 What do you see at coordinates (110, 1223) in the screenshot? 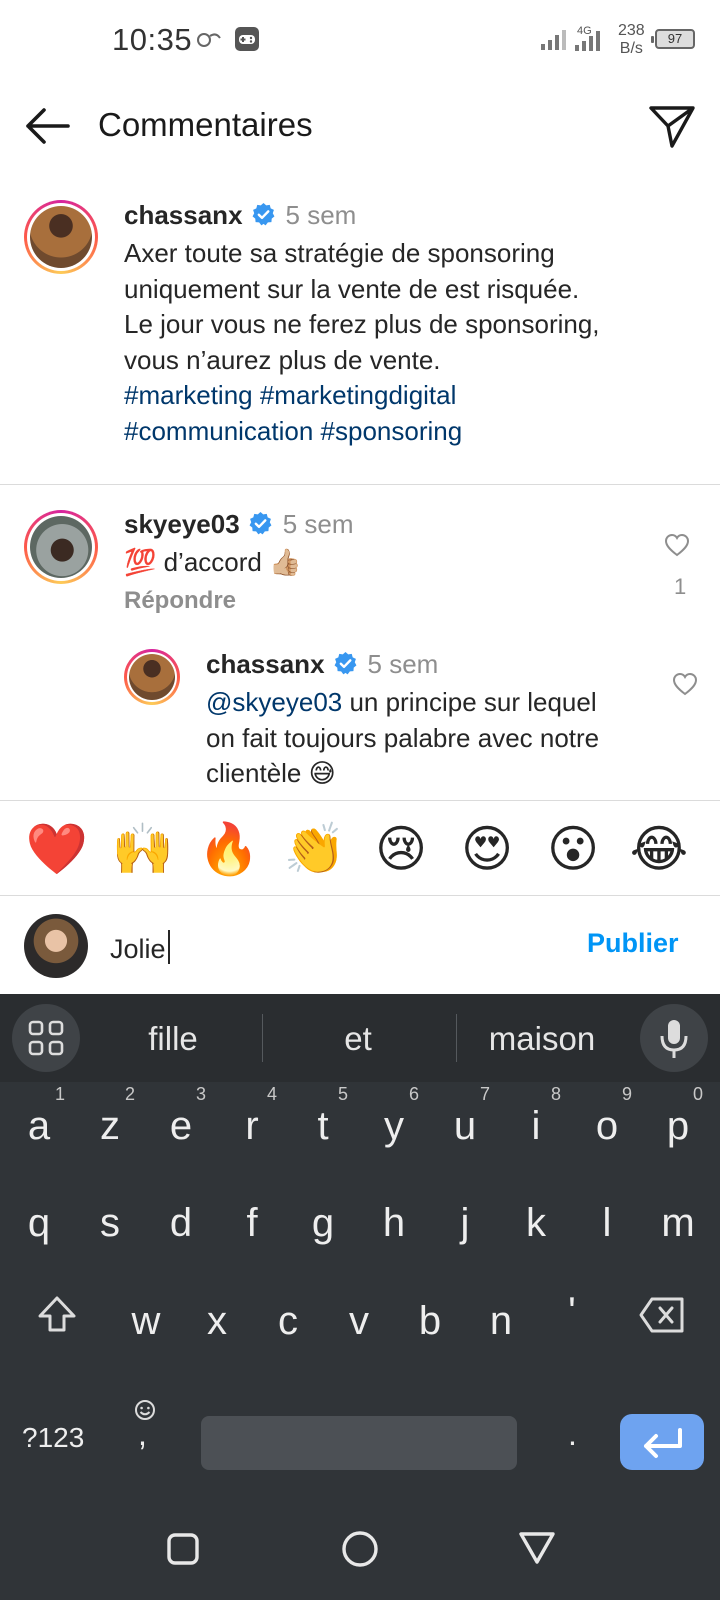
I see `key-s: s` at bounding box center [110, 1223].